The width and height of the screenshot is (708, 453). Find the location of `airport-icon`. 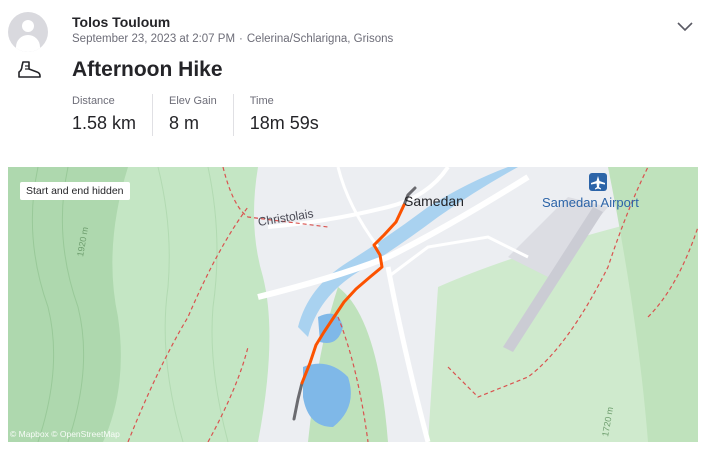

airport-icon is located at coordinates (598, 182).